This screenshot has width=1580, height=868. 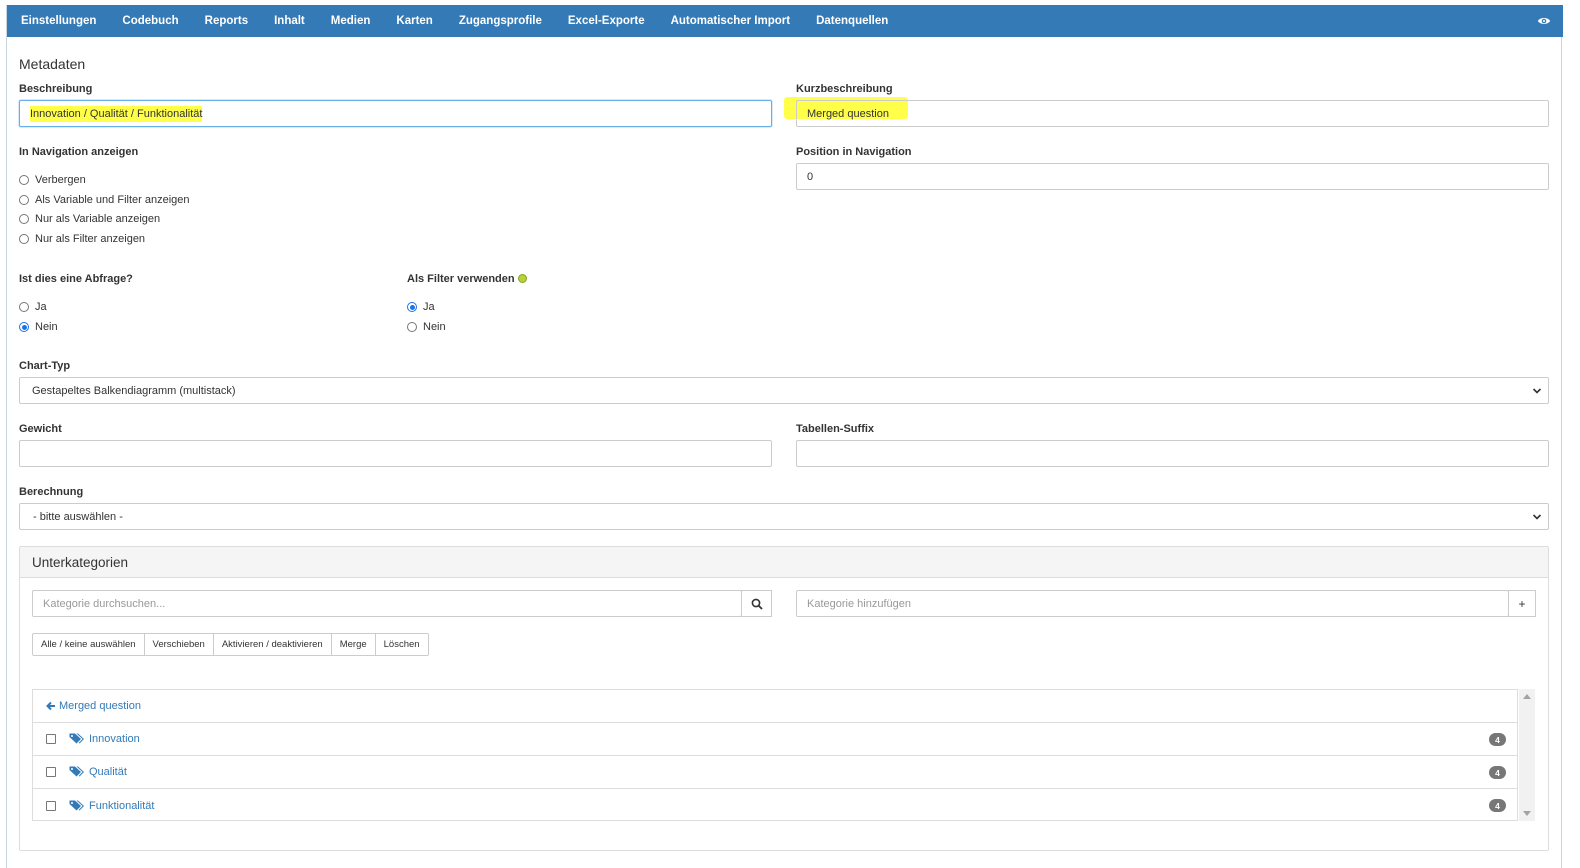 What do you see at coordinates (848, 113) in the screenshot?
I see `kurzbeschreibung-value: Merged question` at bounding box center [848, 113].